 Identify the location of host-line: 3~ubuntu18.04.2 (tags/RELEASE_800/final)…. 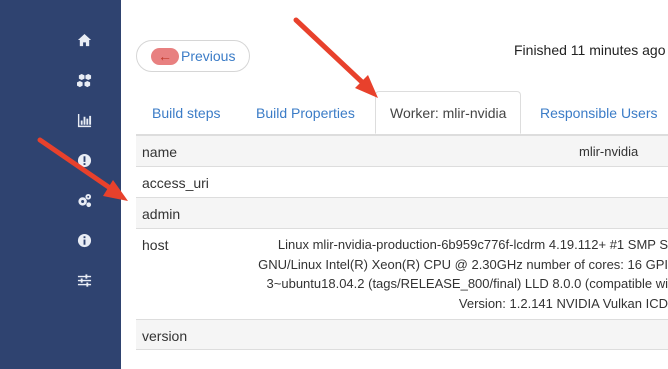
(467, 283).